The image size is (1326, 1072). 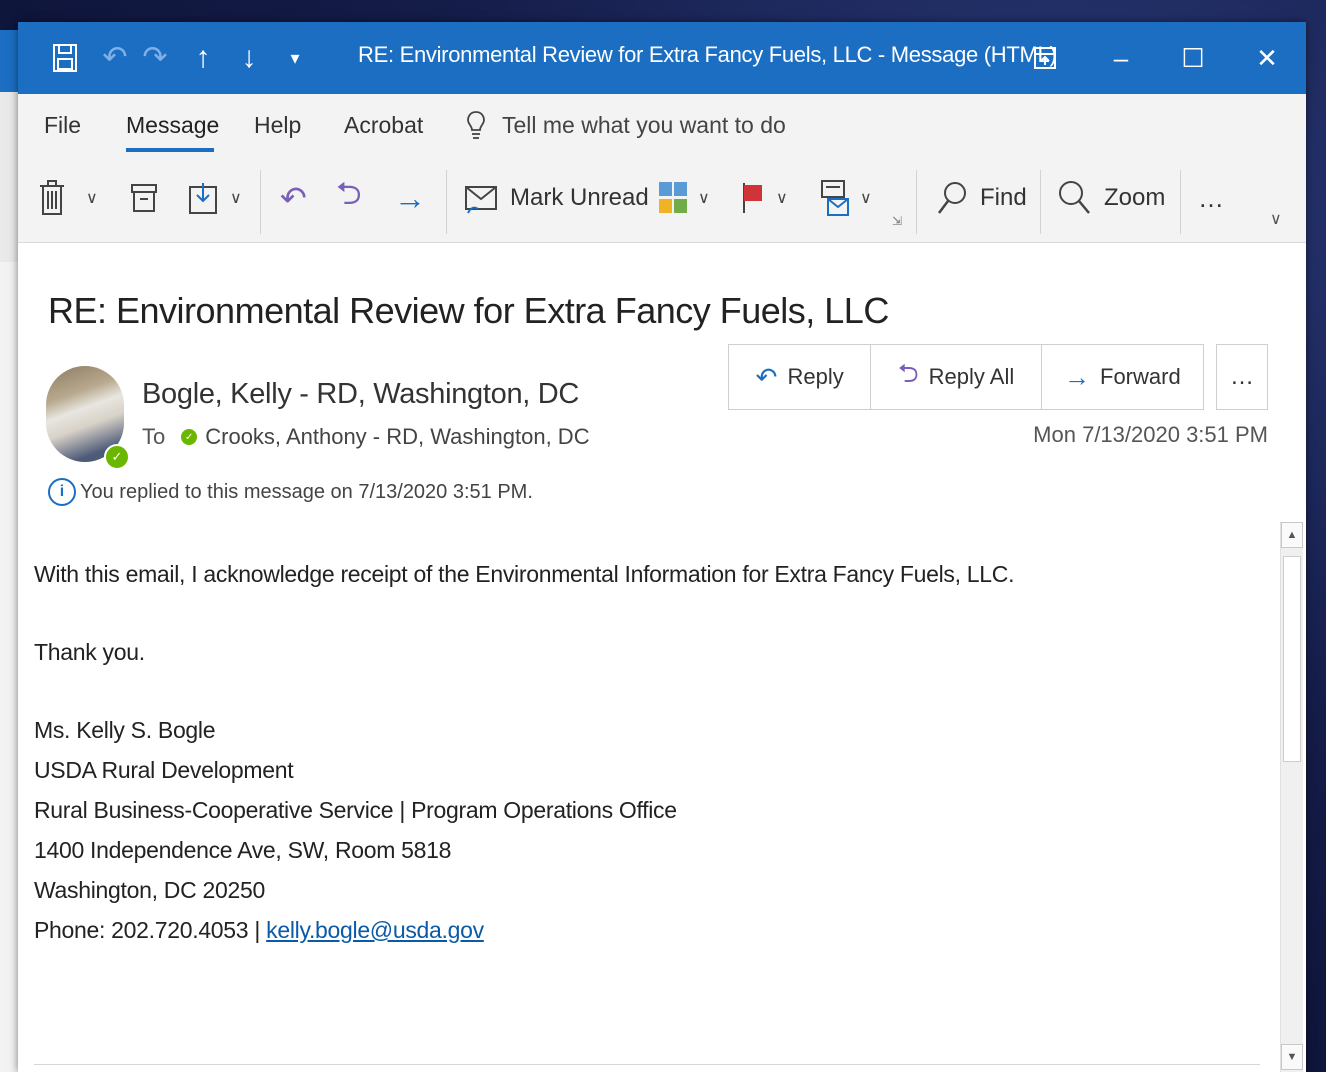 I want to click on tell-me-text: Tell me what you want to do, so click(x=644, y=124).